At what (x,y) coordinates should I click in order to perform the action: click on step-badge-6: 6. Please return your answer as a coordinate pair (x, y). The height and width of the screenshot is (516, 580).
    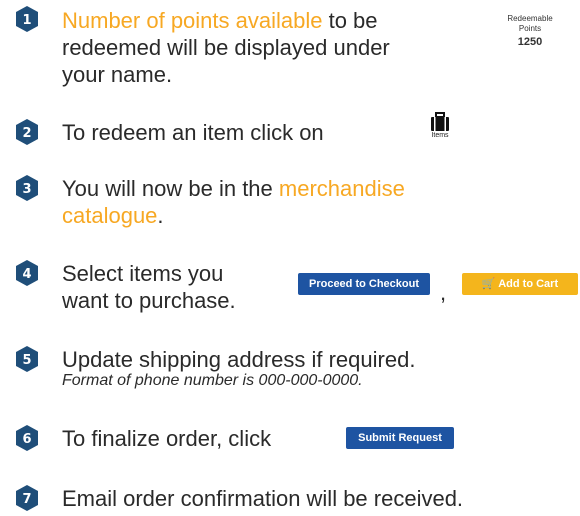
    Looking at the image, I should click on (27, 438).